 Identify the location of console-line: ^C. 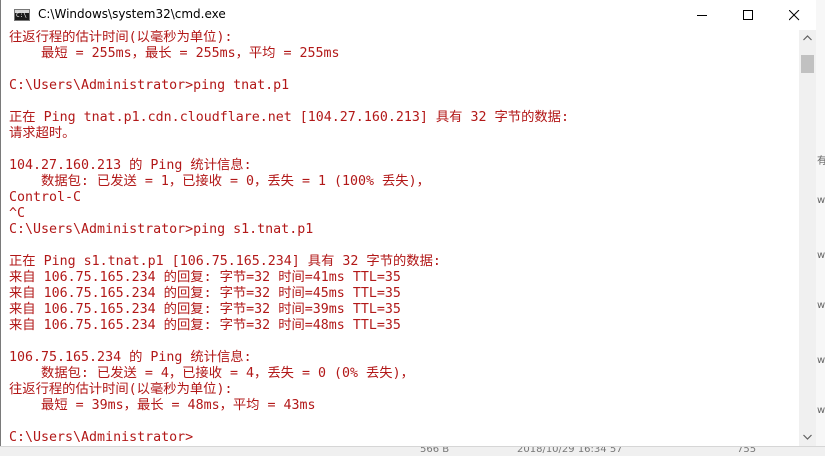
(17, 213).